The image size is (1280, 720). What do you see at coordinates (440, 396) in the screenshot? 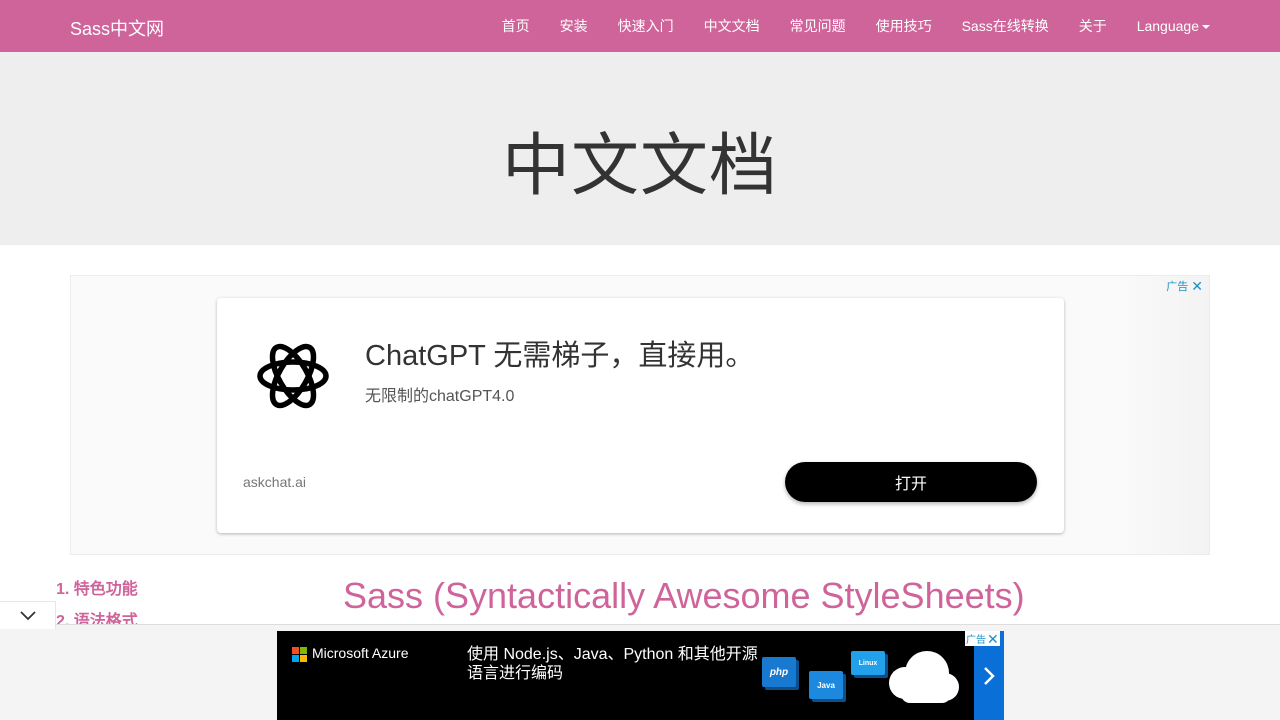
I see `ad-description: 无限制的chatGPT4.0` at bounding box center [440, 396].